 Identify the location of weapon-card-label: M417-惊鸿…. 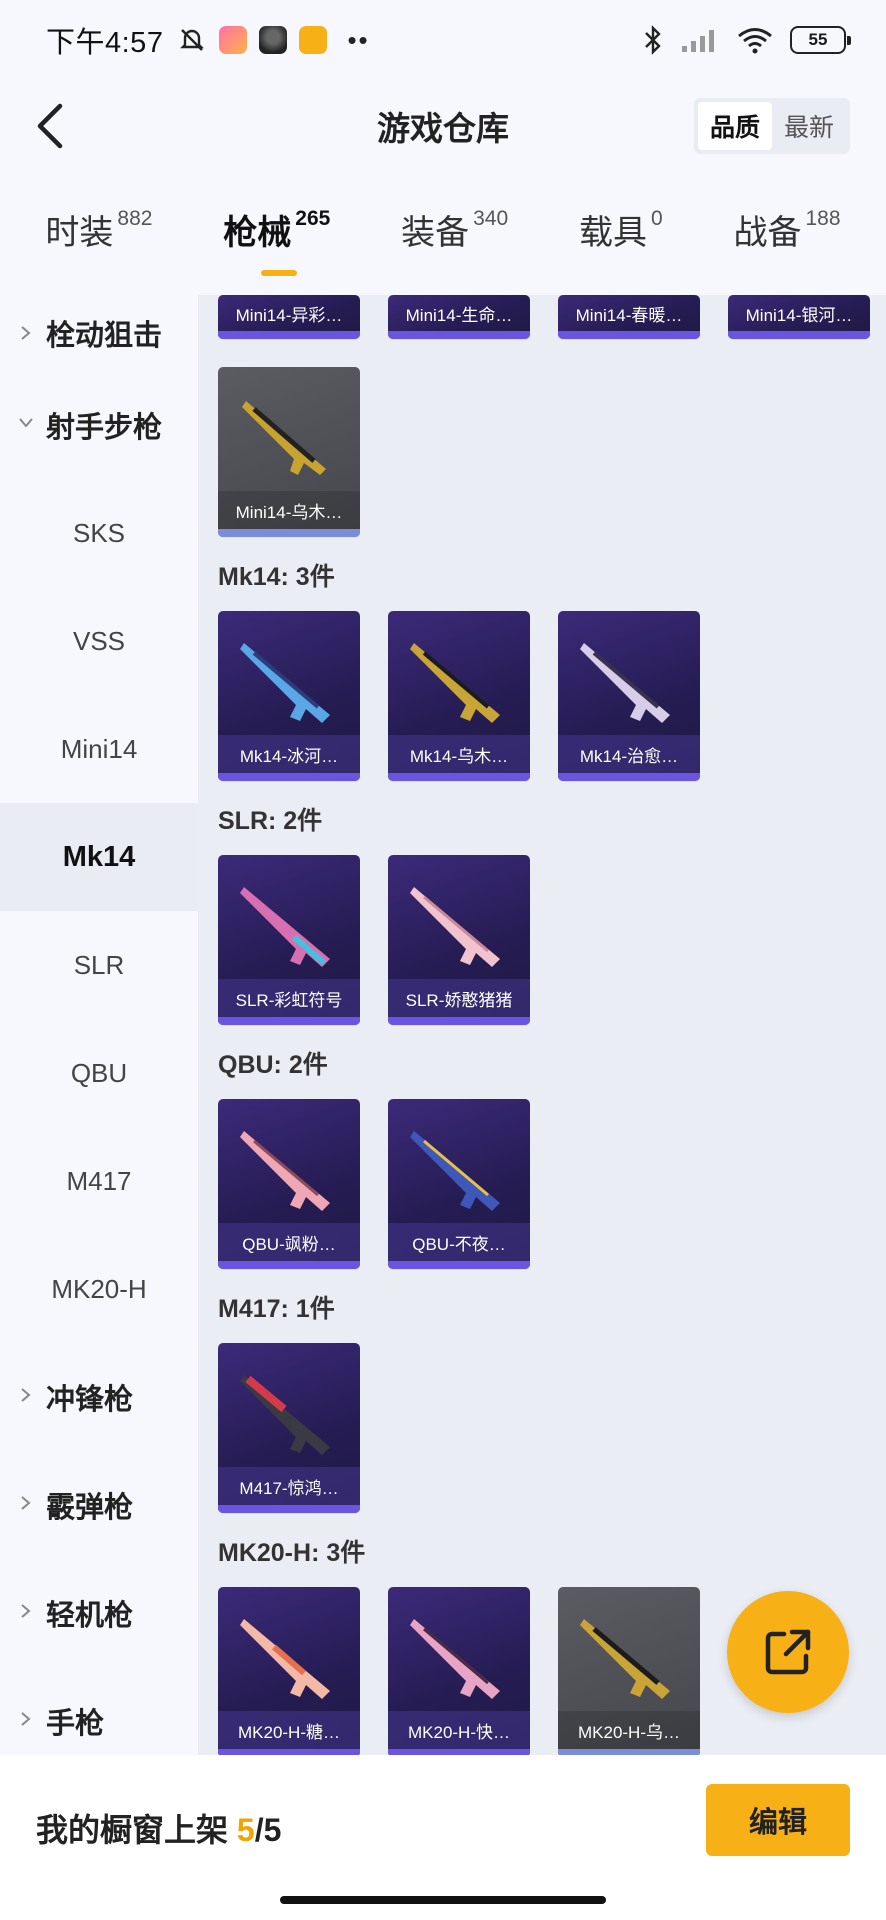
(289, 1486).